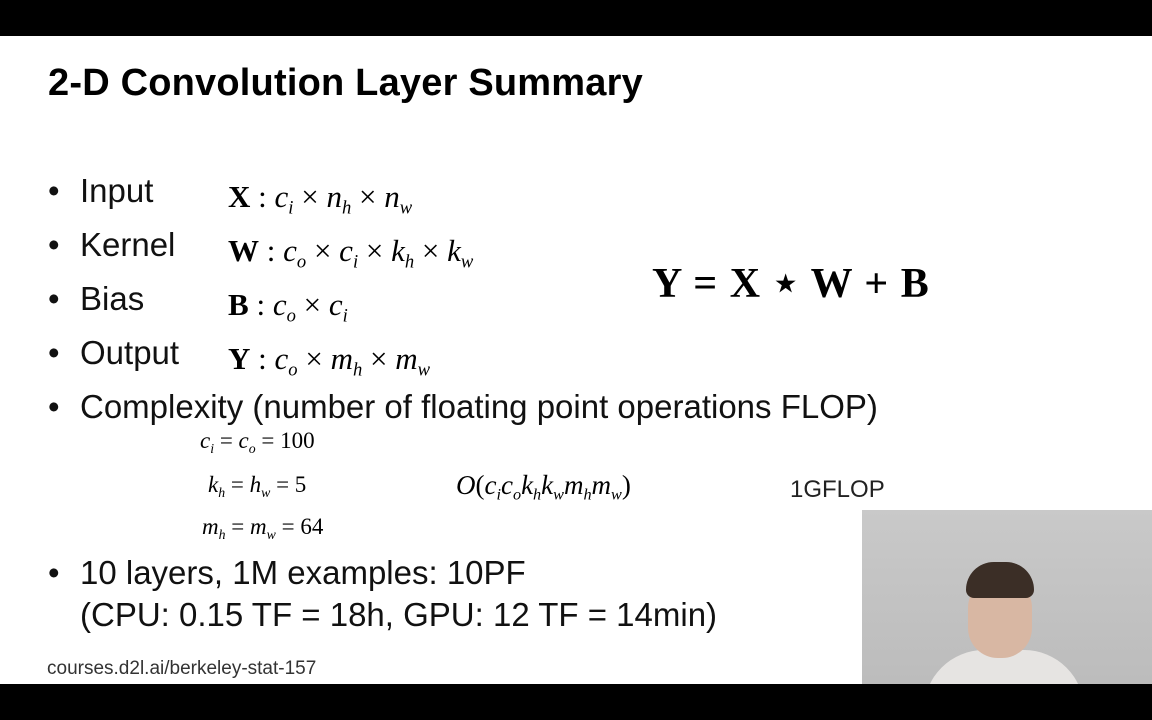 The height and width of the screenshot is (720, 1152). What do you see at coordinates (791, 284) in the screenshot?
I see `convolution-equation: Y = X ⋆ W + B` at bounding box center [791, 284].